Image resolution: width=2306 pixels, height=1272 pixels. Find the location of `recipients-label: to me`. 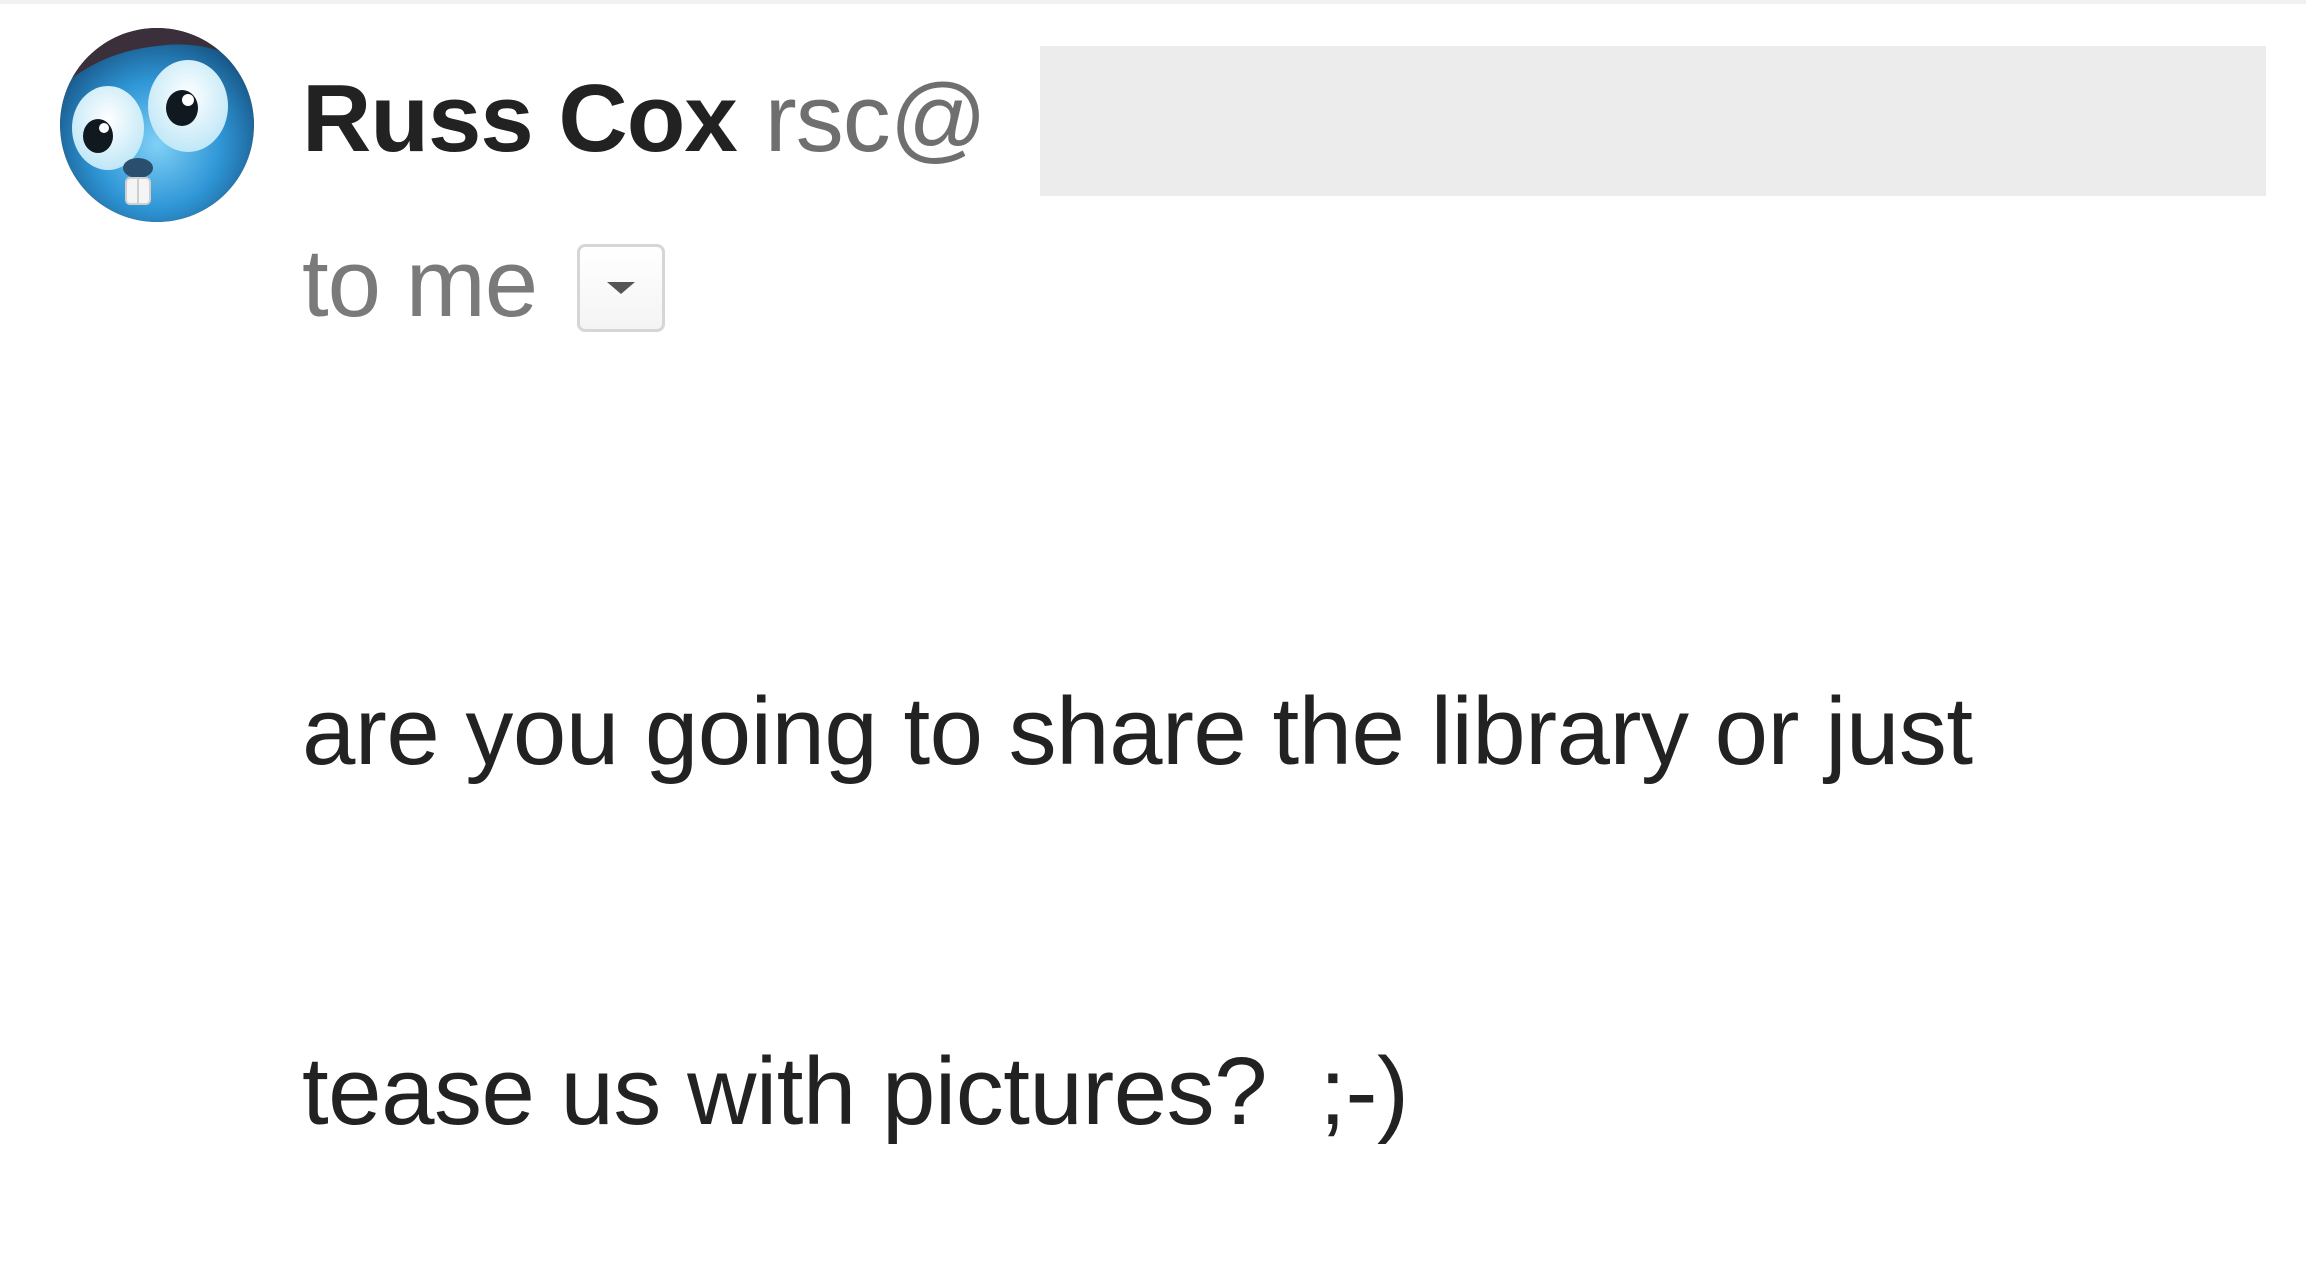

recipients-label: to me is located at coordinates (420, 283).